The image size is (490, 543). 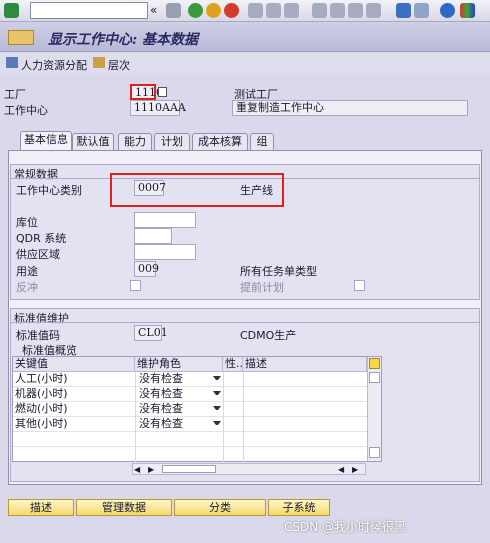 What do you see at coordinates (245, 11) in the screenshot?
I see `system-toolbar: «` at bounding box center [245, 11].